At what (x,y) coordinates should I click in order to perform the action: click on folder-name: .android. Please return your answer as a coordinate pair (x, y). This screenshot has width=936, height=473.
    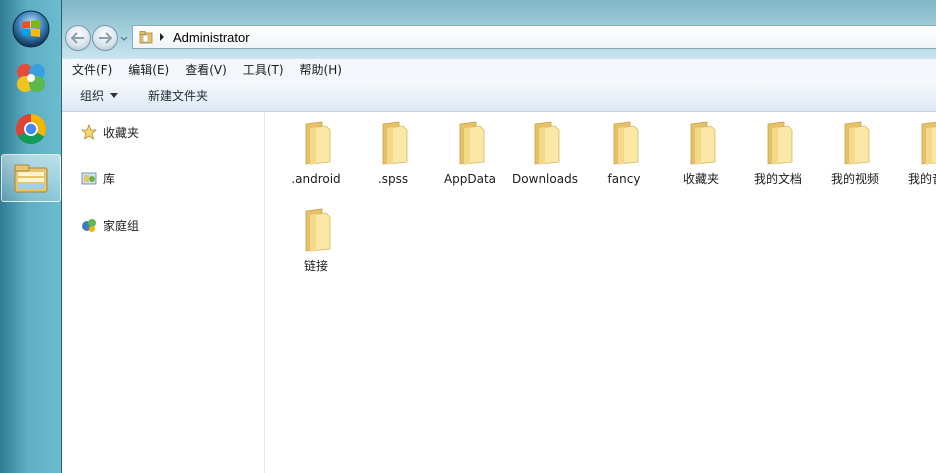
    Looking at the image, I should click on (316, 179).